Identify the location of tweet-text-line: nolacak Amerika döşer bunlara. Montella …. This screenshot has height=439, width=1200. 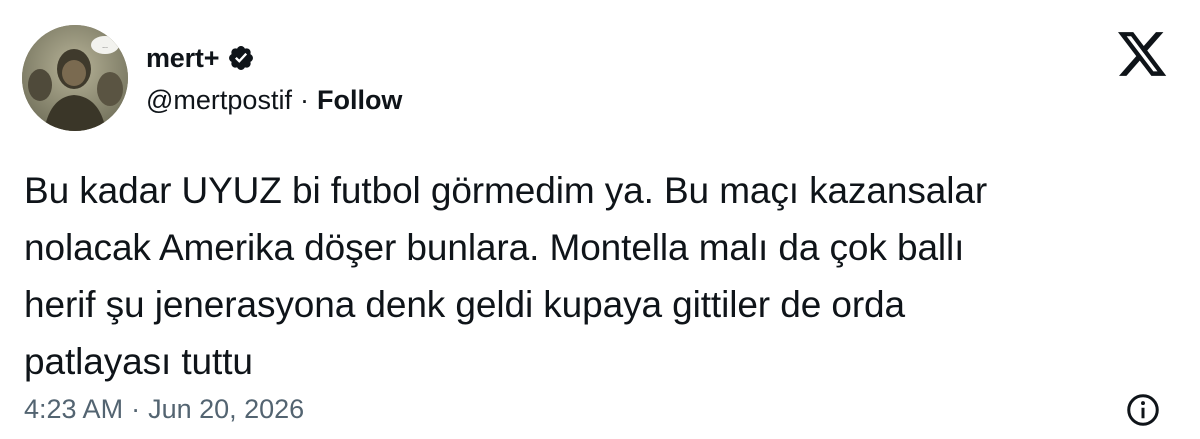
(494, 247).